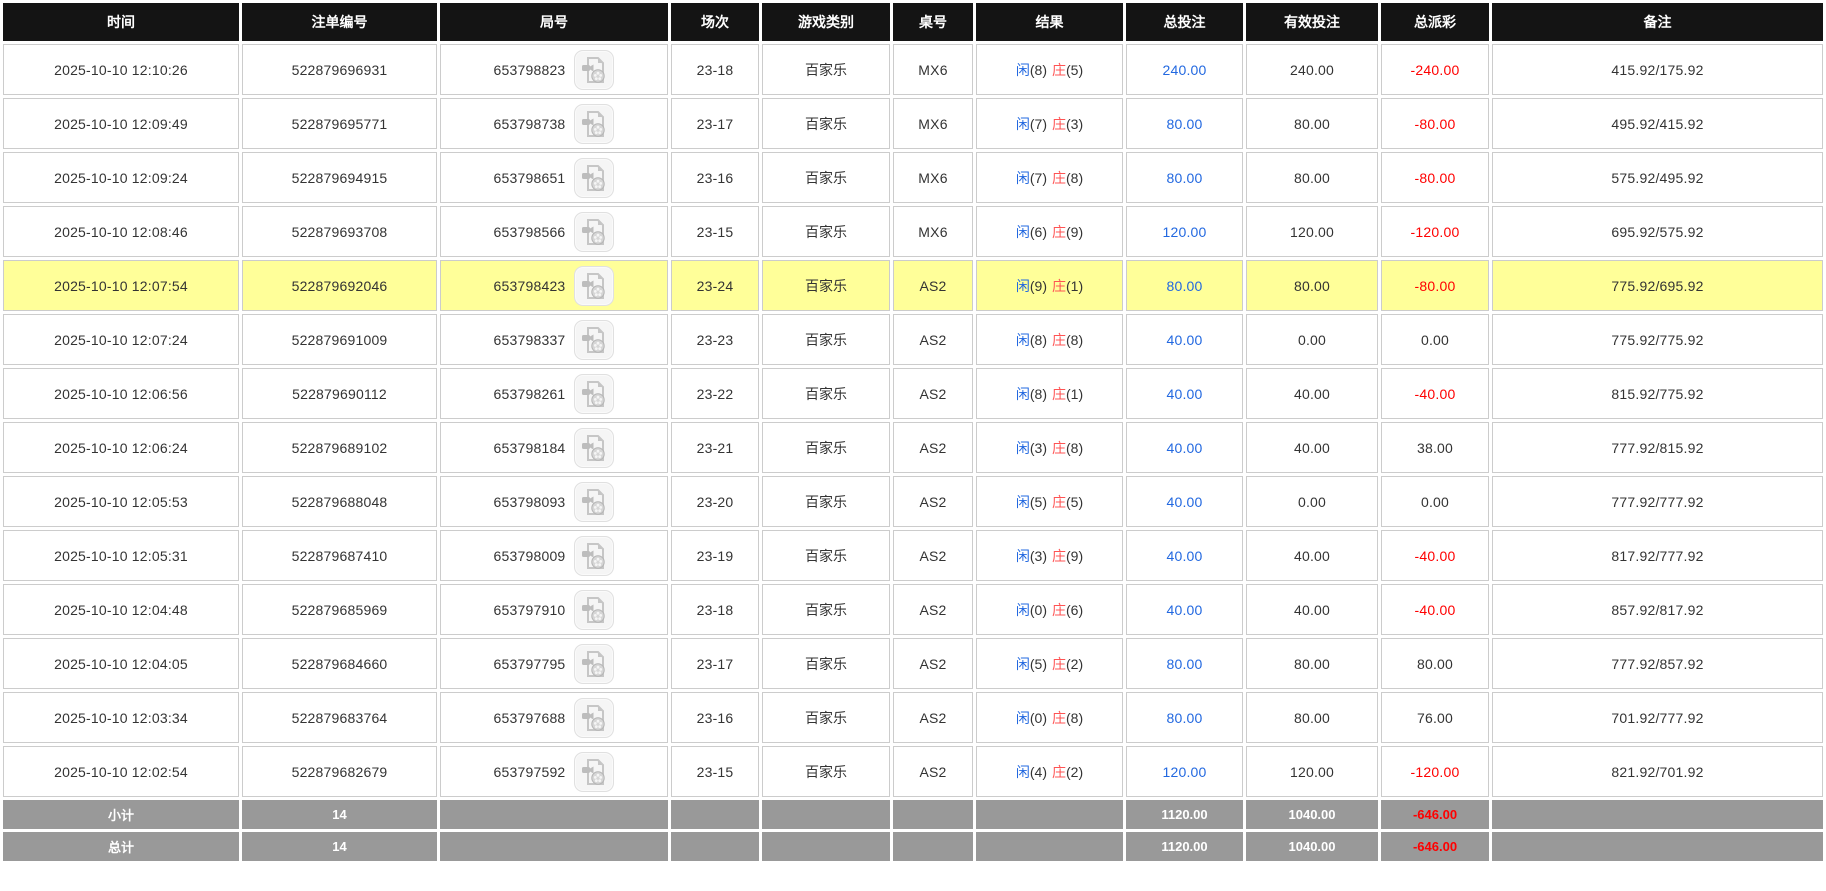 Image resolution: width=1826 pixels, height=891 pixels. What do you see at coordinates (1038, 501) in the screenshot?
I see `player-score: (5)` at bounding box center [1038, 501].